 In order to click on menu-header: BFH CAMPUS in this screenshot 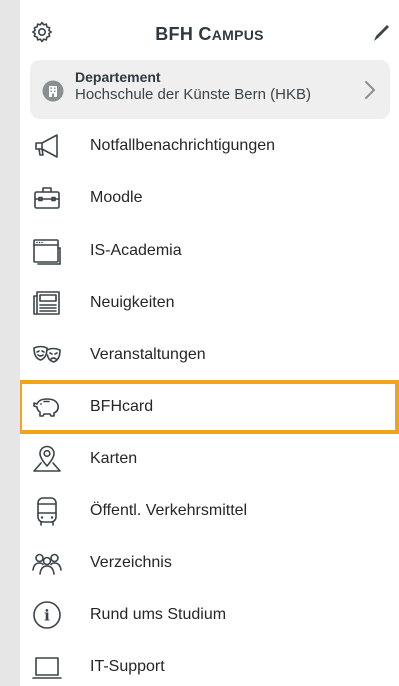, I will do `click(209, 31)`.